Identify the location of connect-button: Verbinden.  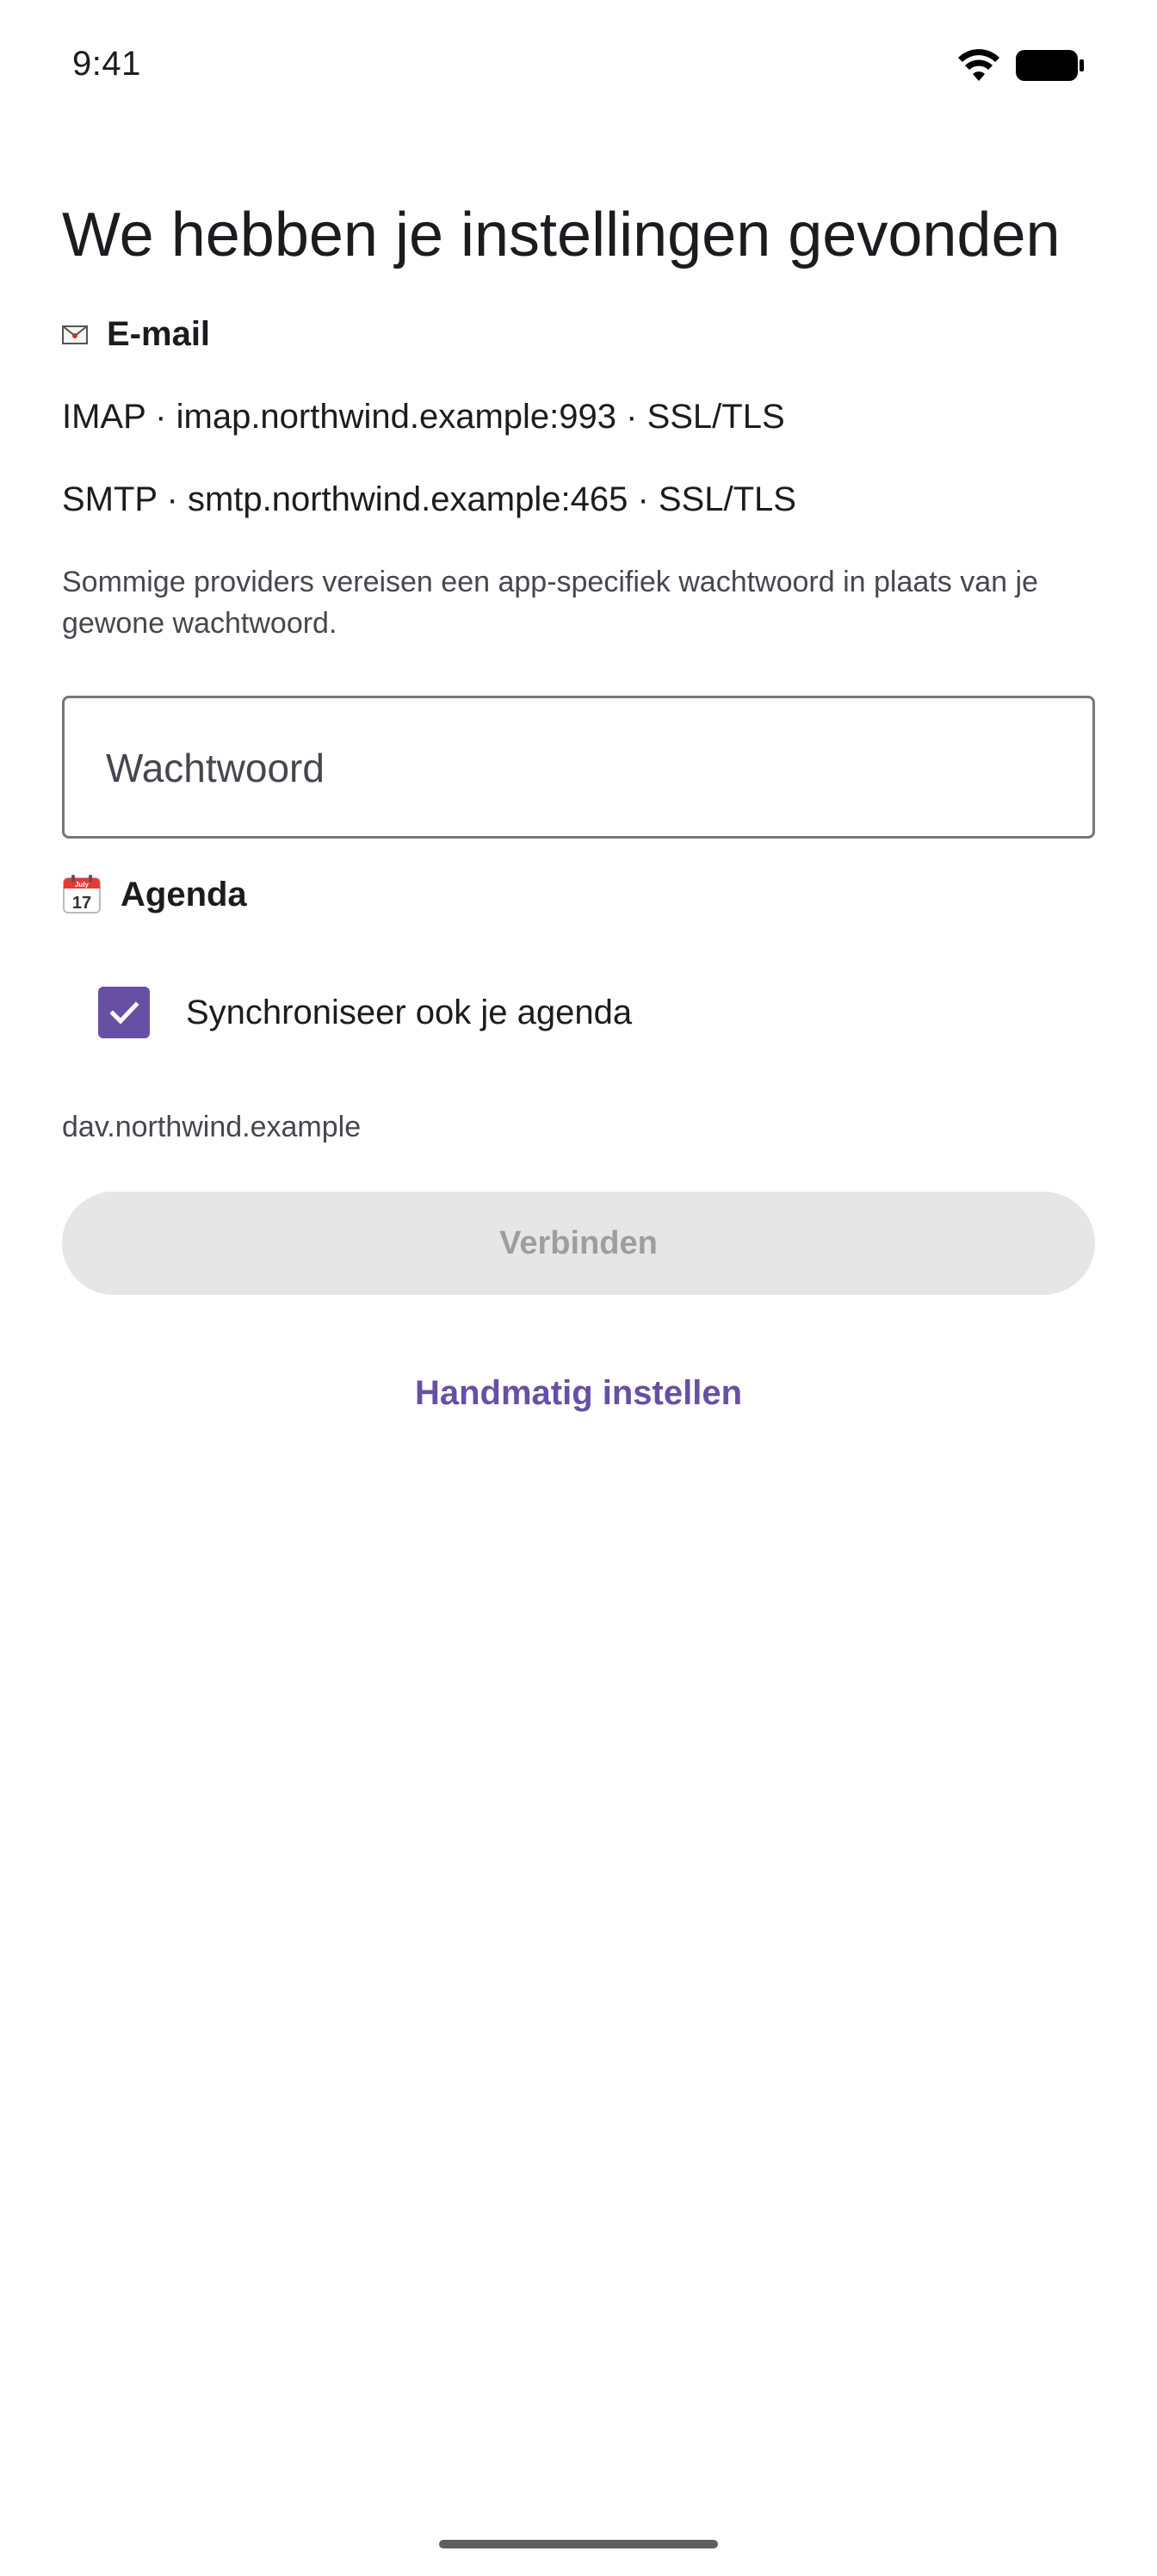
(579, 1243).